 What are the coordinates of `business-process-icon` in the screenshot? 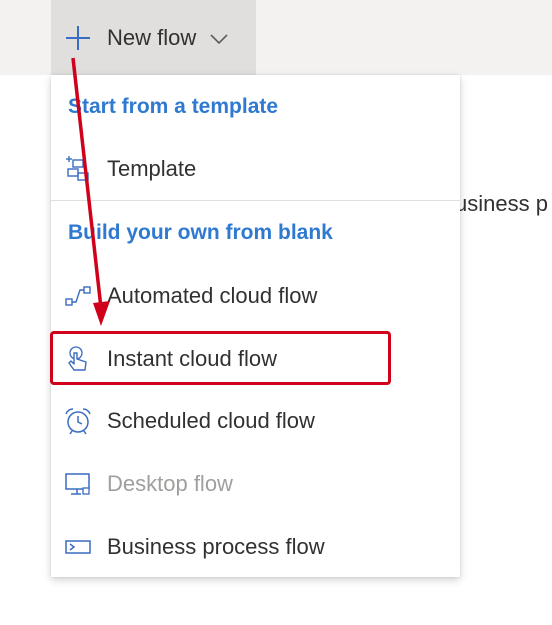 It's located at (78, 547).